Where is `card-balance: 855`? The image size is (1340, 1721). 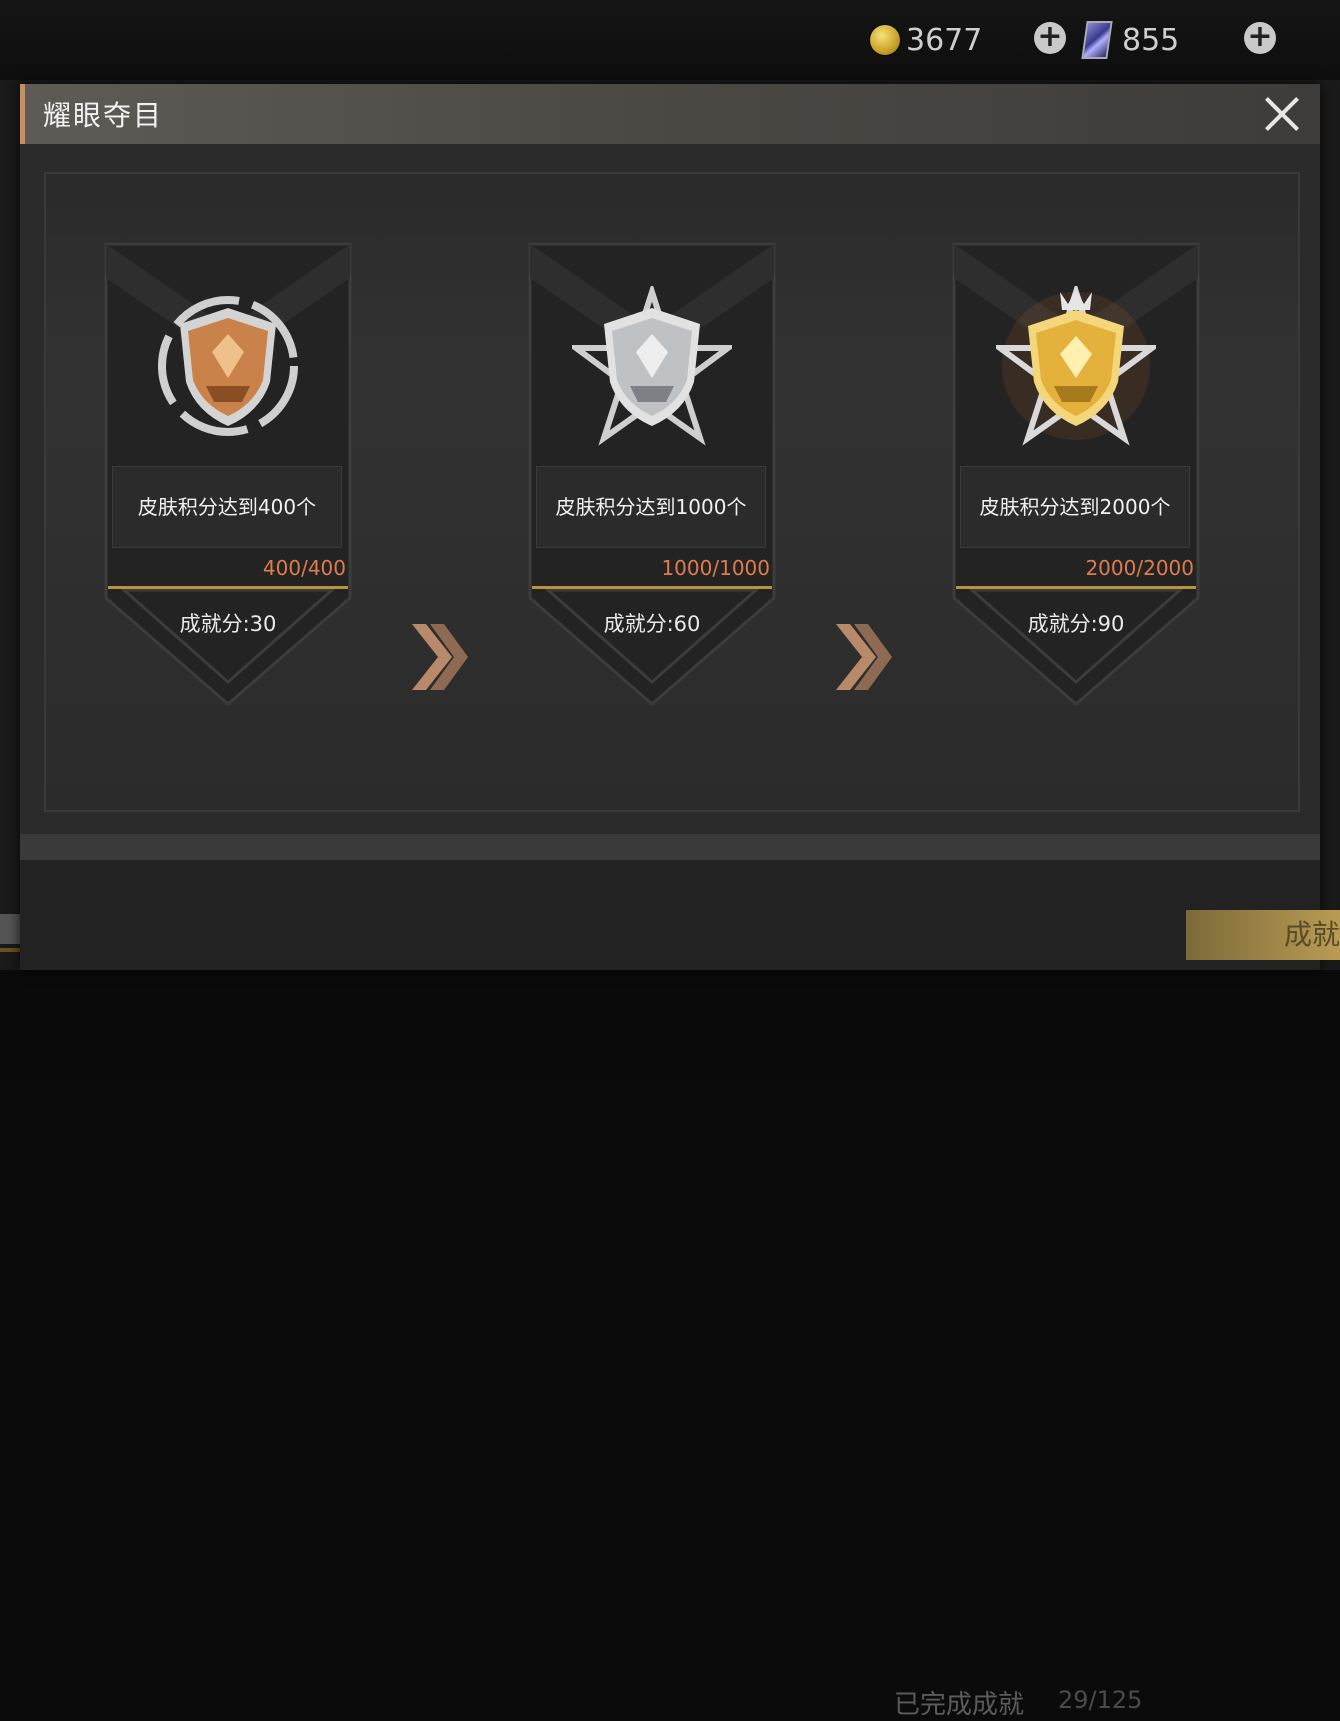 card-balance: 855 is located at coordinates (1130, 40).